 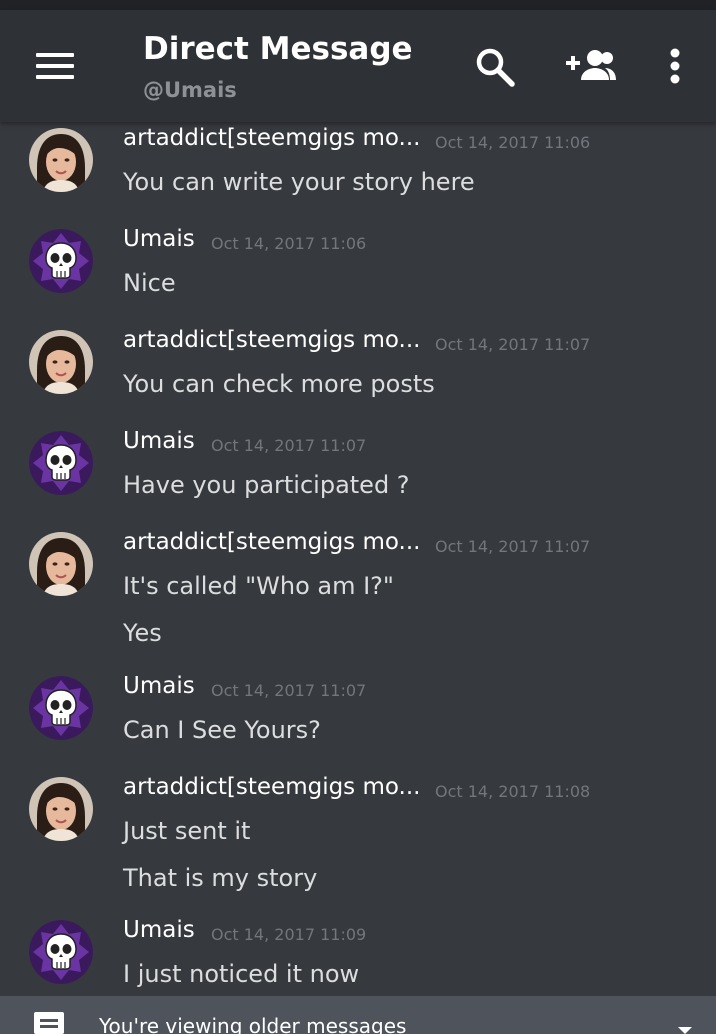 I want to click on add-user-icon, so click(x=591, y=66).